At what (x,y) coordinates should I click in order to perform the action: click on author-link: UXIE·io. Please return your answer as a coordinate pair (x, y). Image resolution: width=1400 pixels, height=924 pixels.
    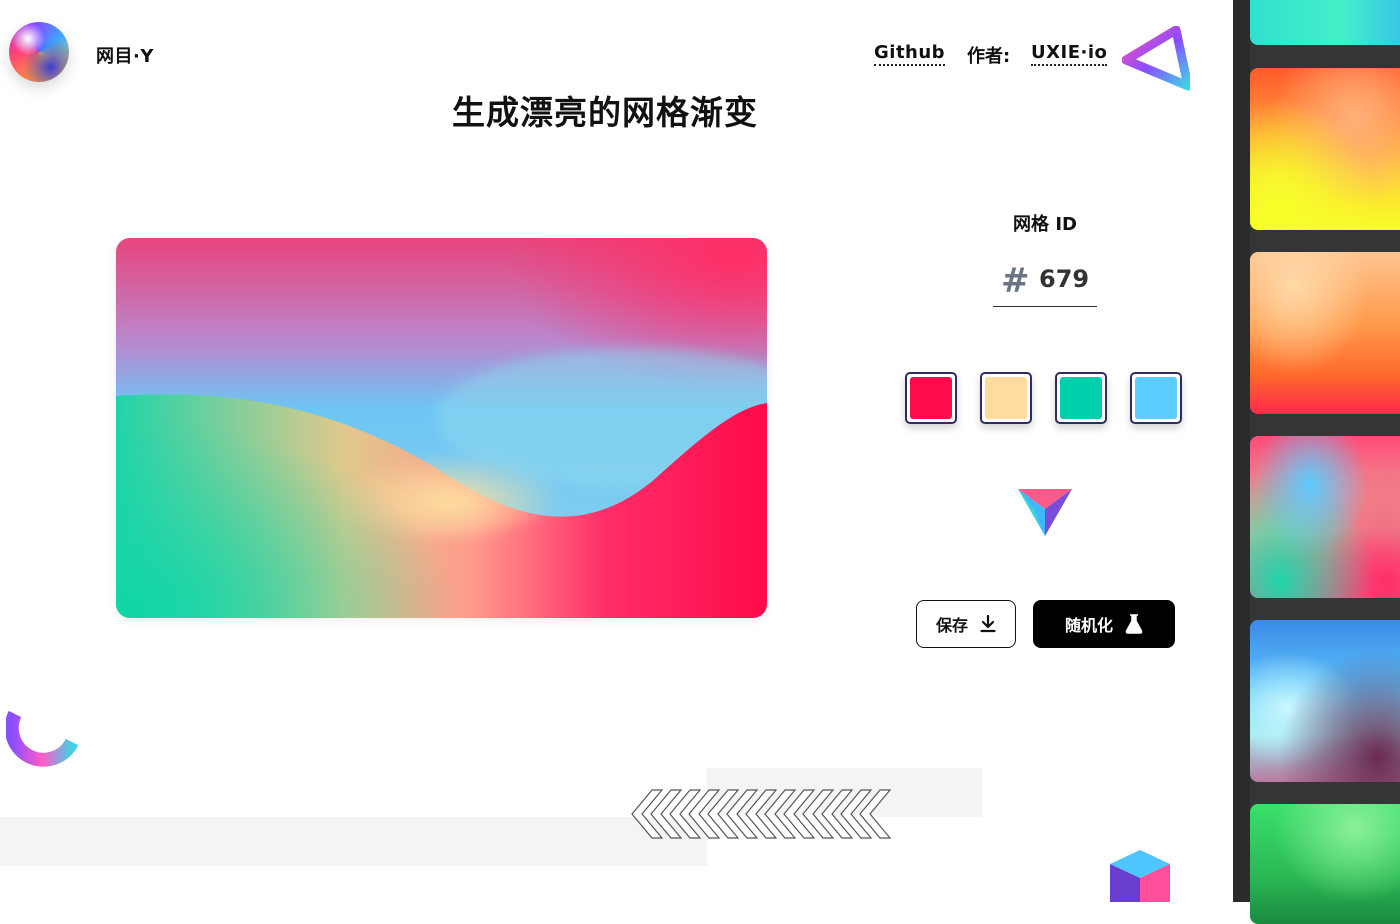
    Looking at the image, I should click on (1069, 54).